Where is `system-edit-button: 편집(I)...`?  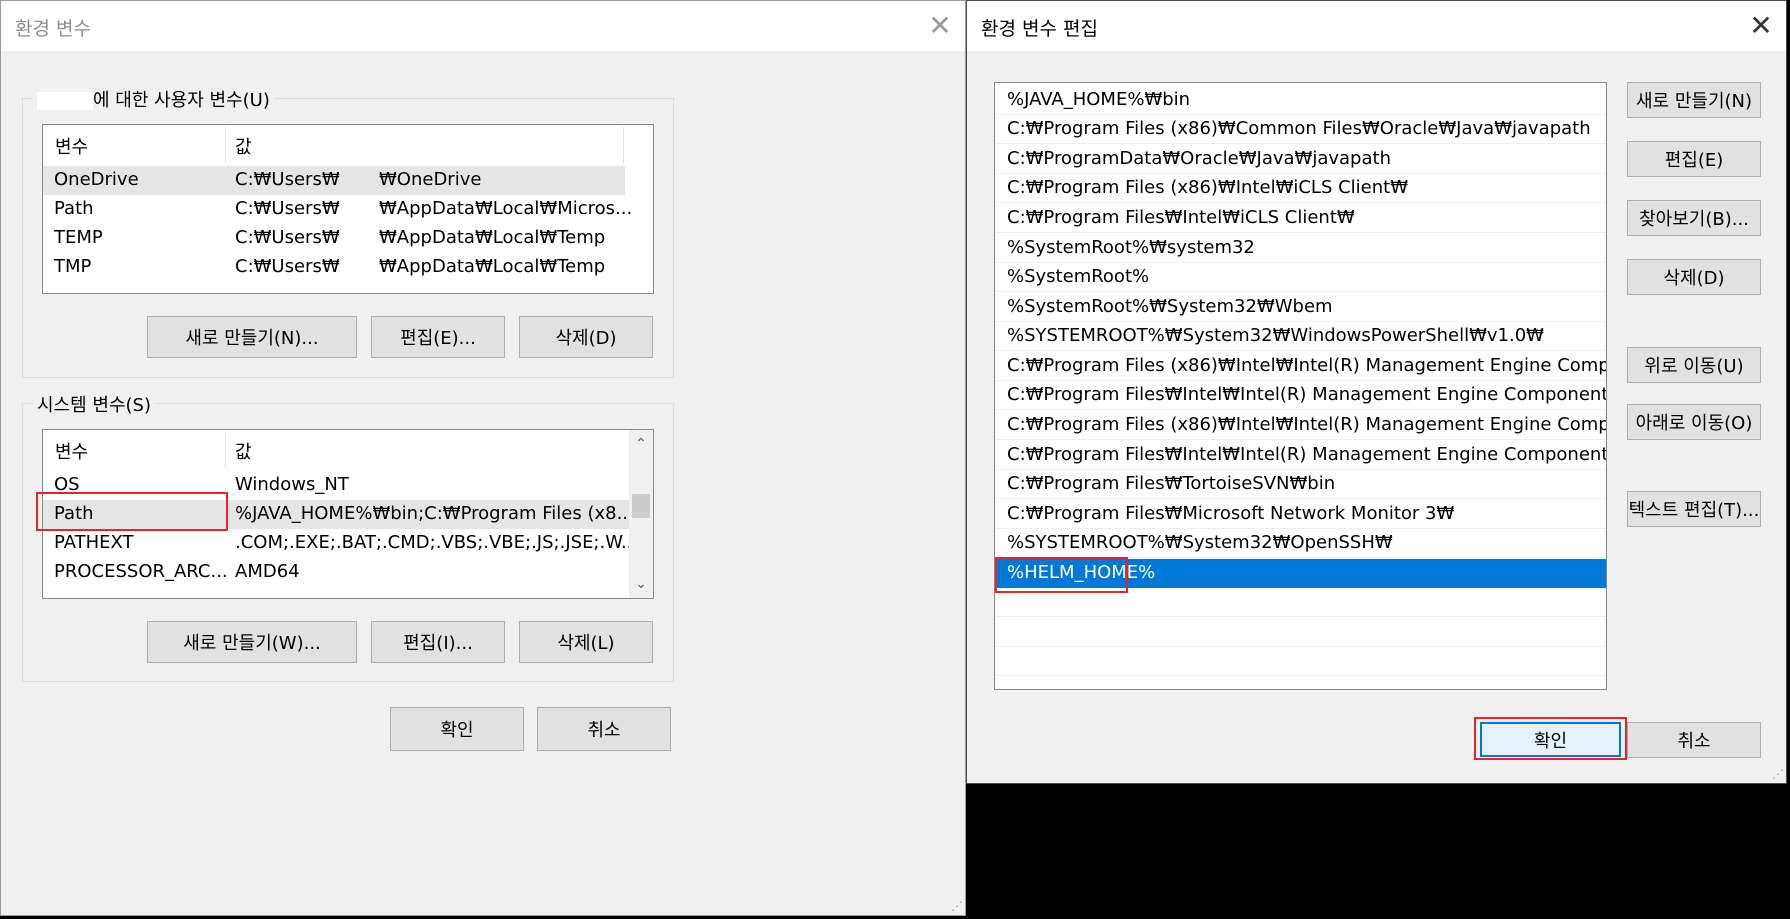 system-edit-button: 편집(I)... is located at coordinates (438, 642).